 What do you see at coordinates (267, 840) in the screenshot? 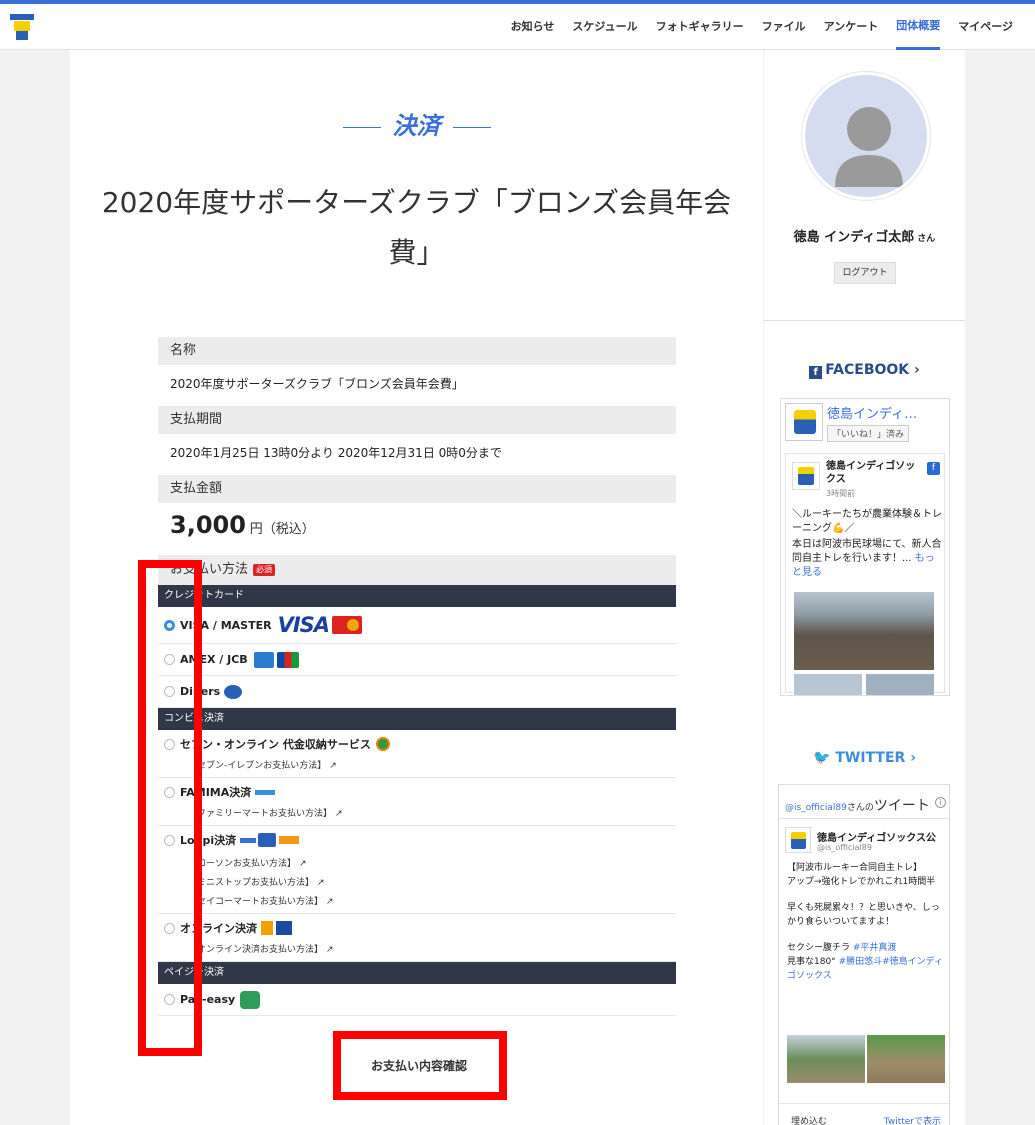
I see `ministop-logo` at bounding box center [267, 840].